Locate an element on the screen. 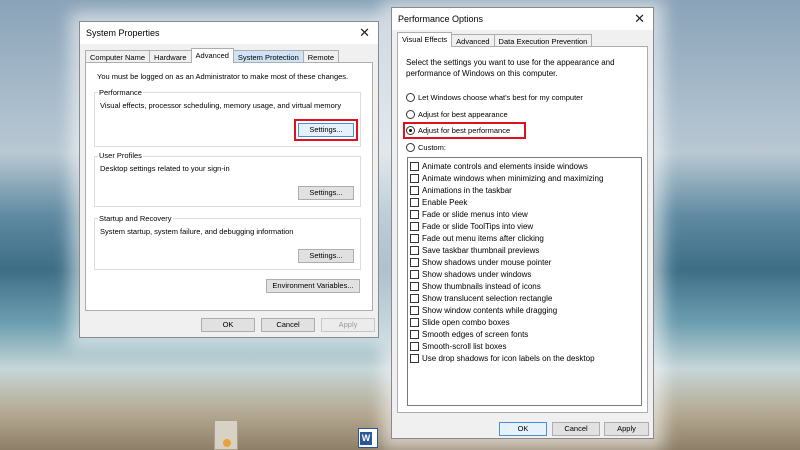  checkbox-item: Show window contents while dragging is located at coordinates (483, 310).